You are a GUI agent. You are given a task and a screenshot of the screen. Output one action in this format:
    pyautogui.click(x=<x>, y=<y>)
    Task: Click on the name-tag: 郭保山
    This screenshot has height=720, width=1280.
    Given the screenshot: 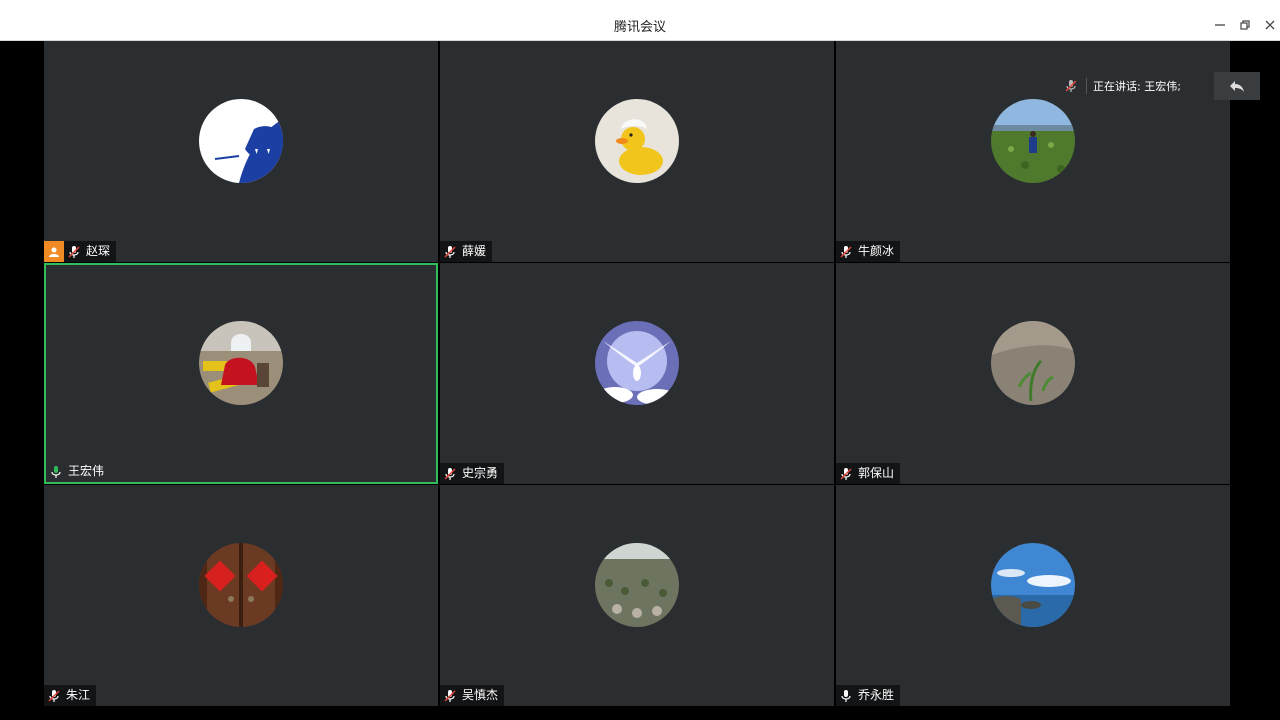 What is the action you would take?
    pyautogui.click(x=868, y=473)
    